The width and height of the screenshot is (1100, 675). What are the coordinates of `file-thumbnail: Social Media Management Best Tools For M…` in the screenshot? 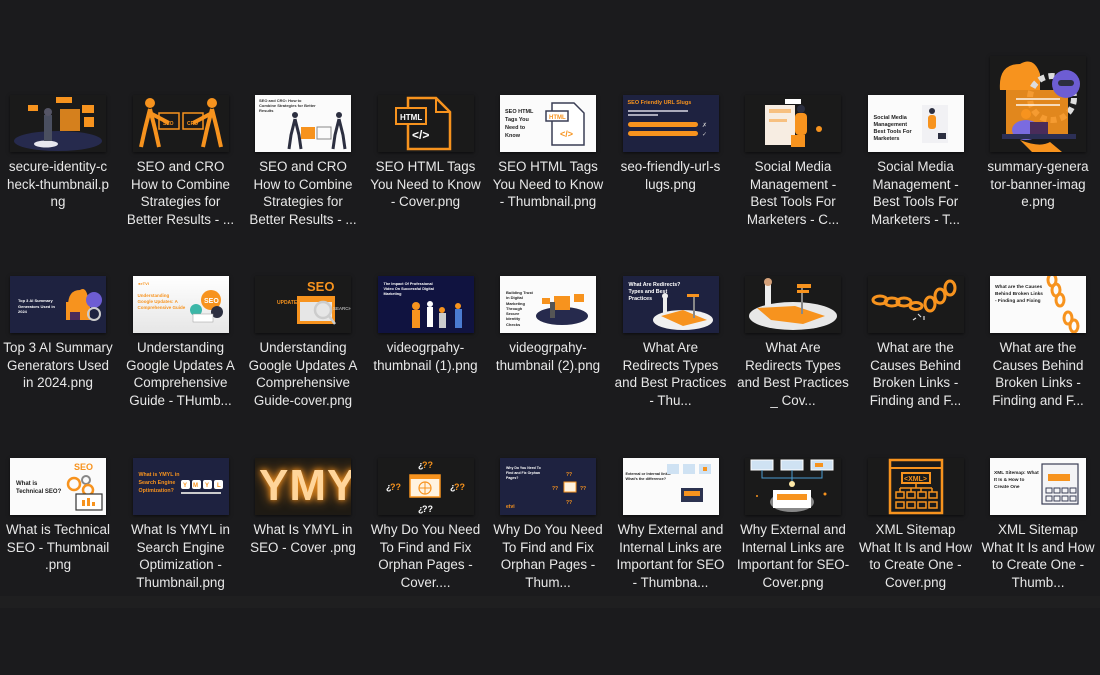 It's located at (915, 123).